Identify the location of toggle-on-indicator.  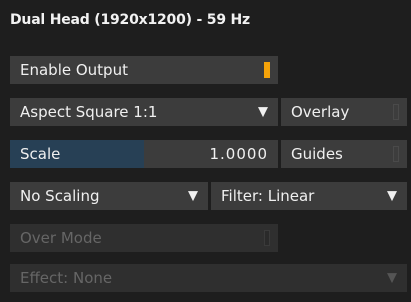
(267, 70).